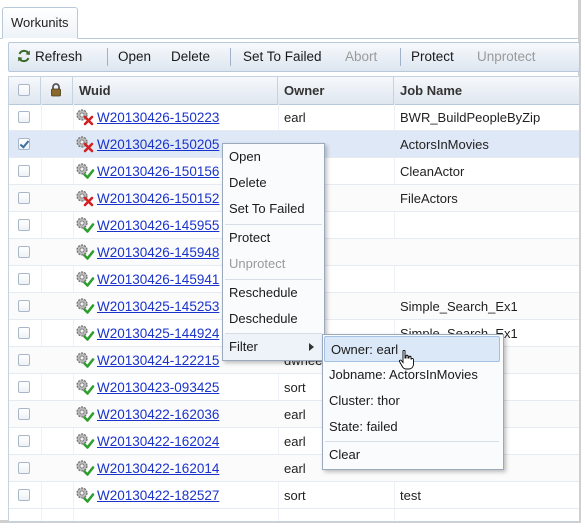  Describe the element at coordinates (272, 319) in the screenshot. I see `context-deschedule: Deschedule` at that location.